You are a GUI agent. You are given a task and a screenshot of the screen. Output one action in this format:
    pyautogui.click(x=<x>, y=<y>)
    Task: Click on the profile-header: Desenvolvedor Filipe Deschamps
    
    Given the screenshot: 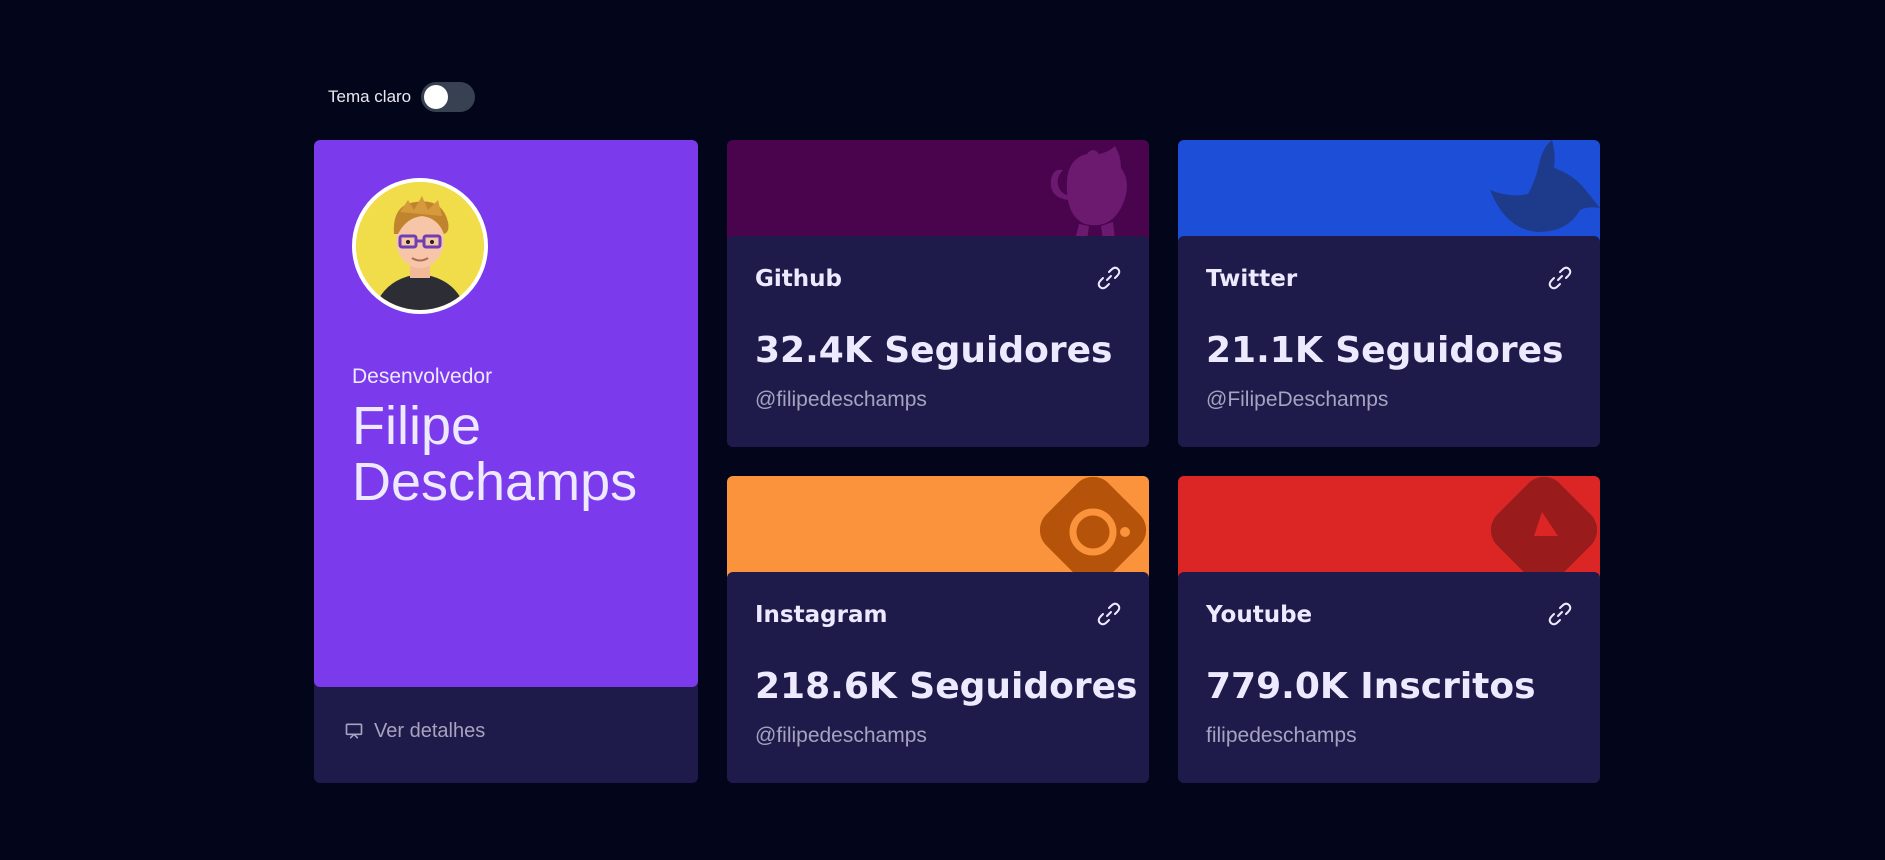 What is the action you would take?
    pyautogui.click(x=506, y=413)
    